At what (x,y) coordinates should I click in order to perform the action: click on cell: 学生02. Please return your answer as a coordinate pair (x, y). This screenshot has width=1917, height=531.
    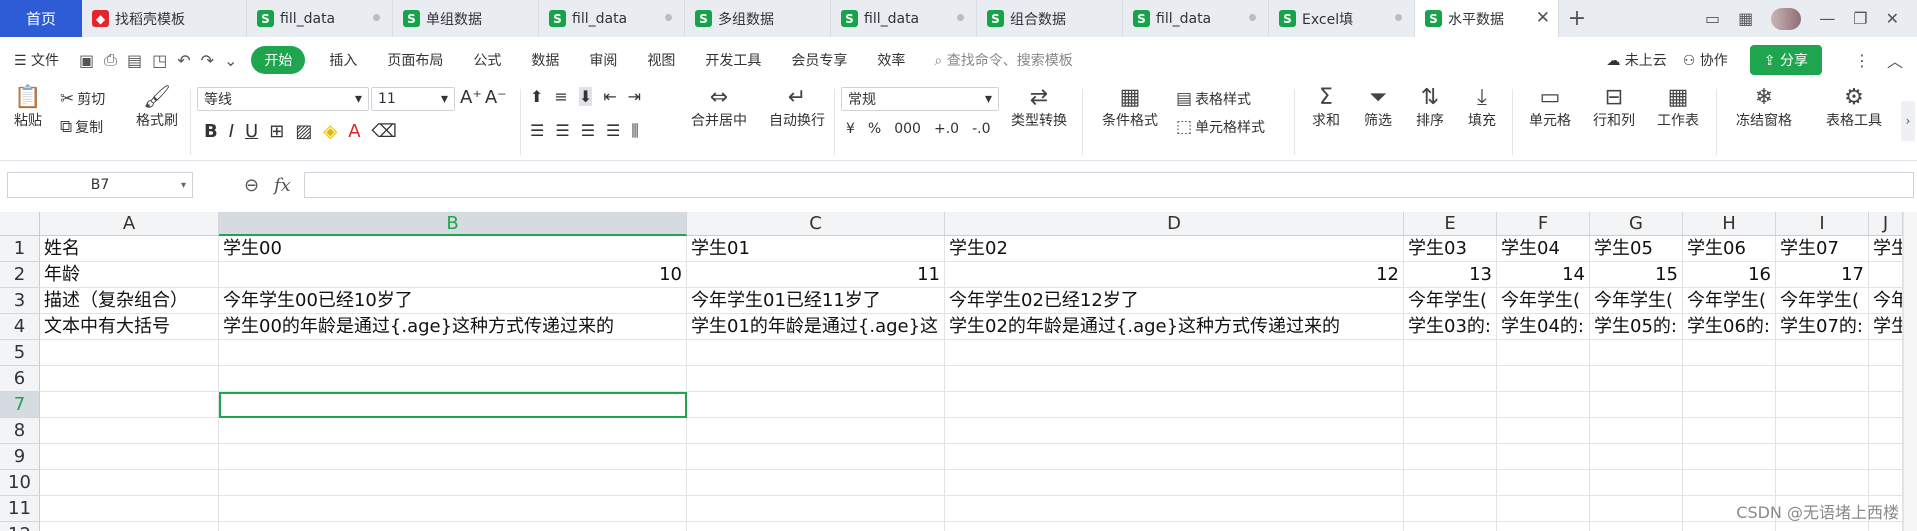
    Looking at the image, I should click on (1174, 249).